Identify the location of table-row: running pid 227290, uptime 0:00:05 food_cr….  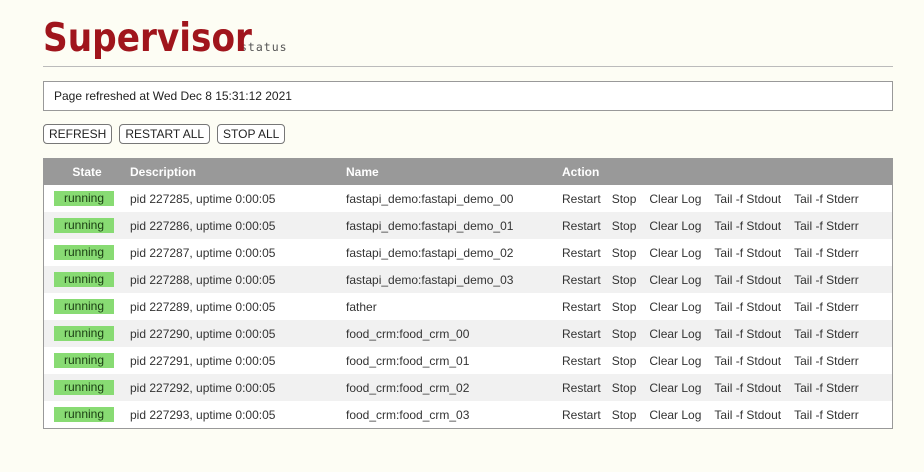
(468, 333).